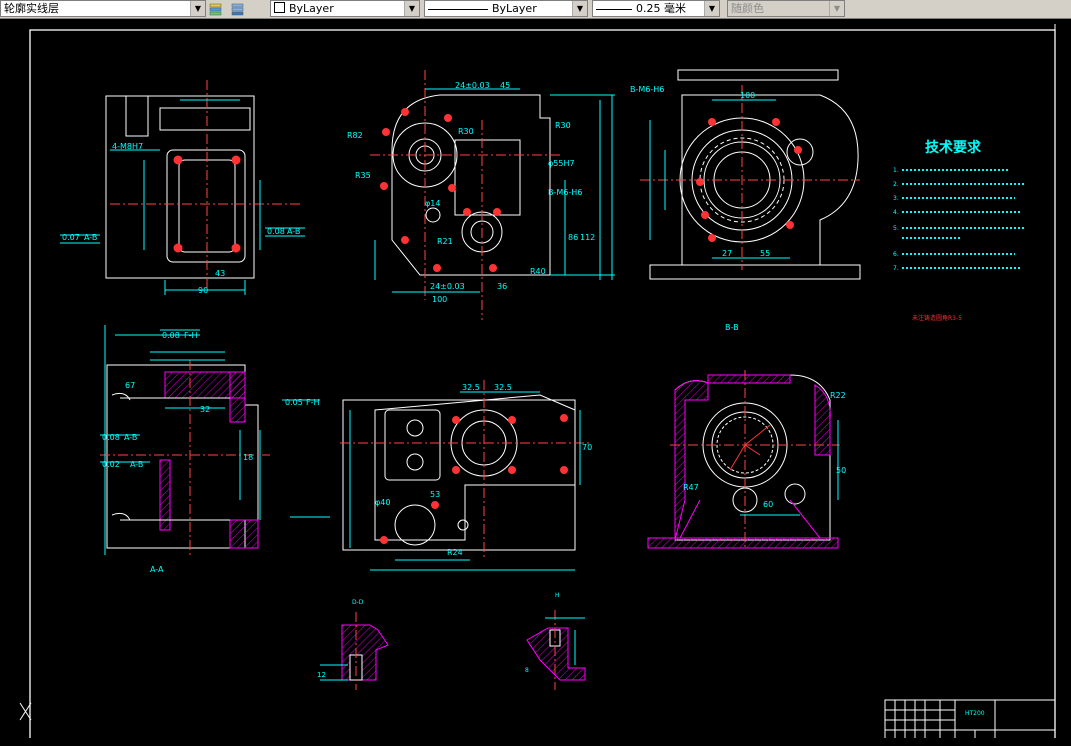  Describe the element at coordinates (561, 163) in the screenshot. I see `dim-phi55: φ55H7` at that location.